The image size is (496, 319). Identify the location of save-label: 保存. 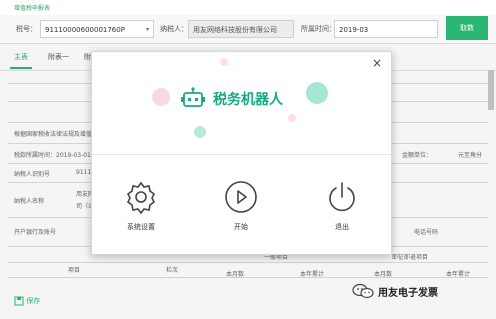
(33, 301).